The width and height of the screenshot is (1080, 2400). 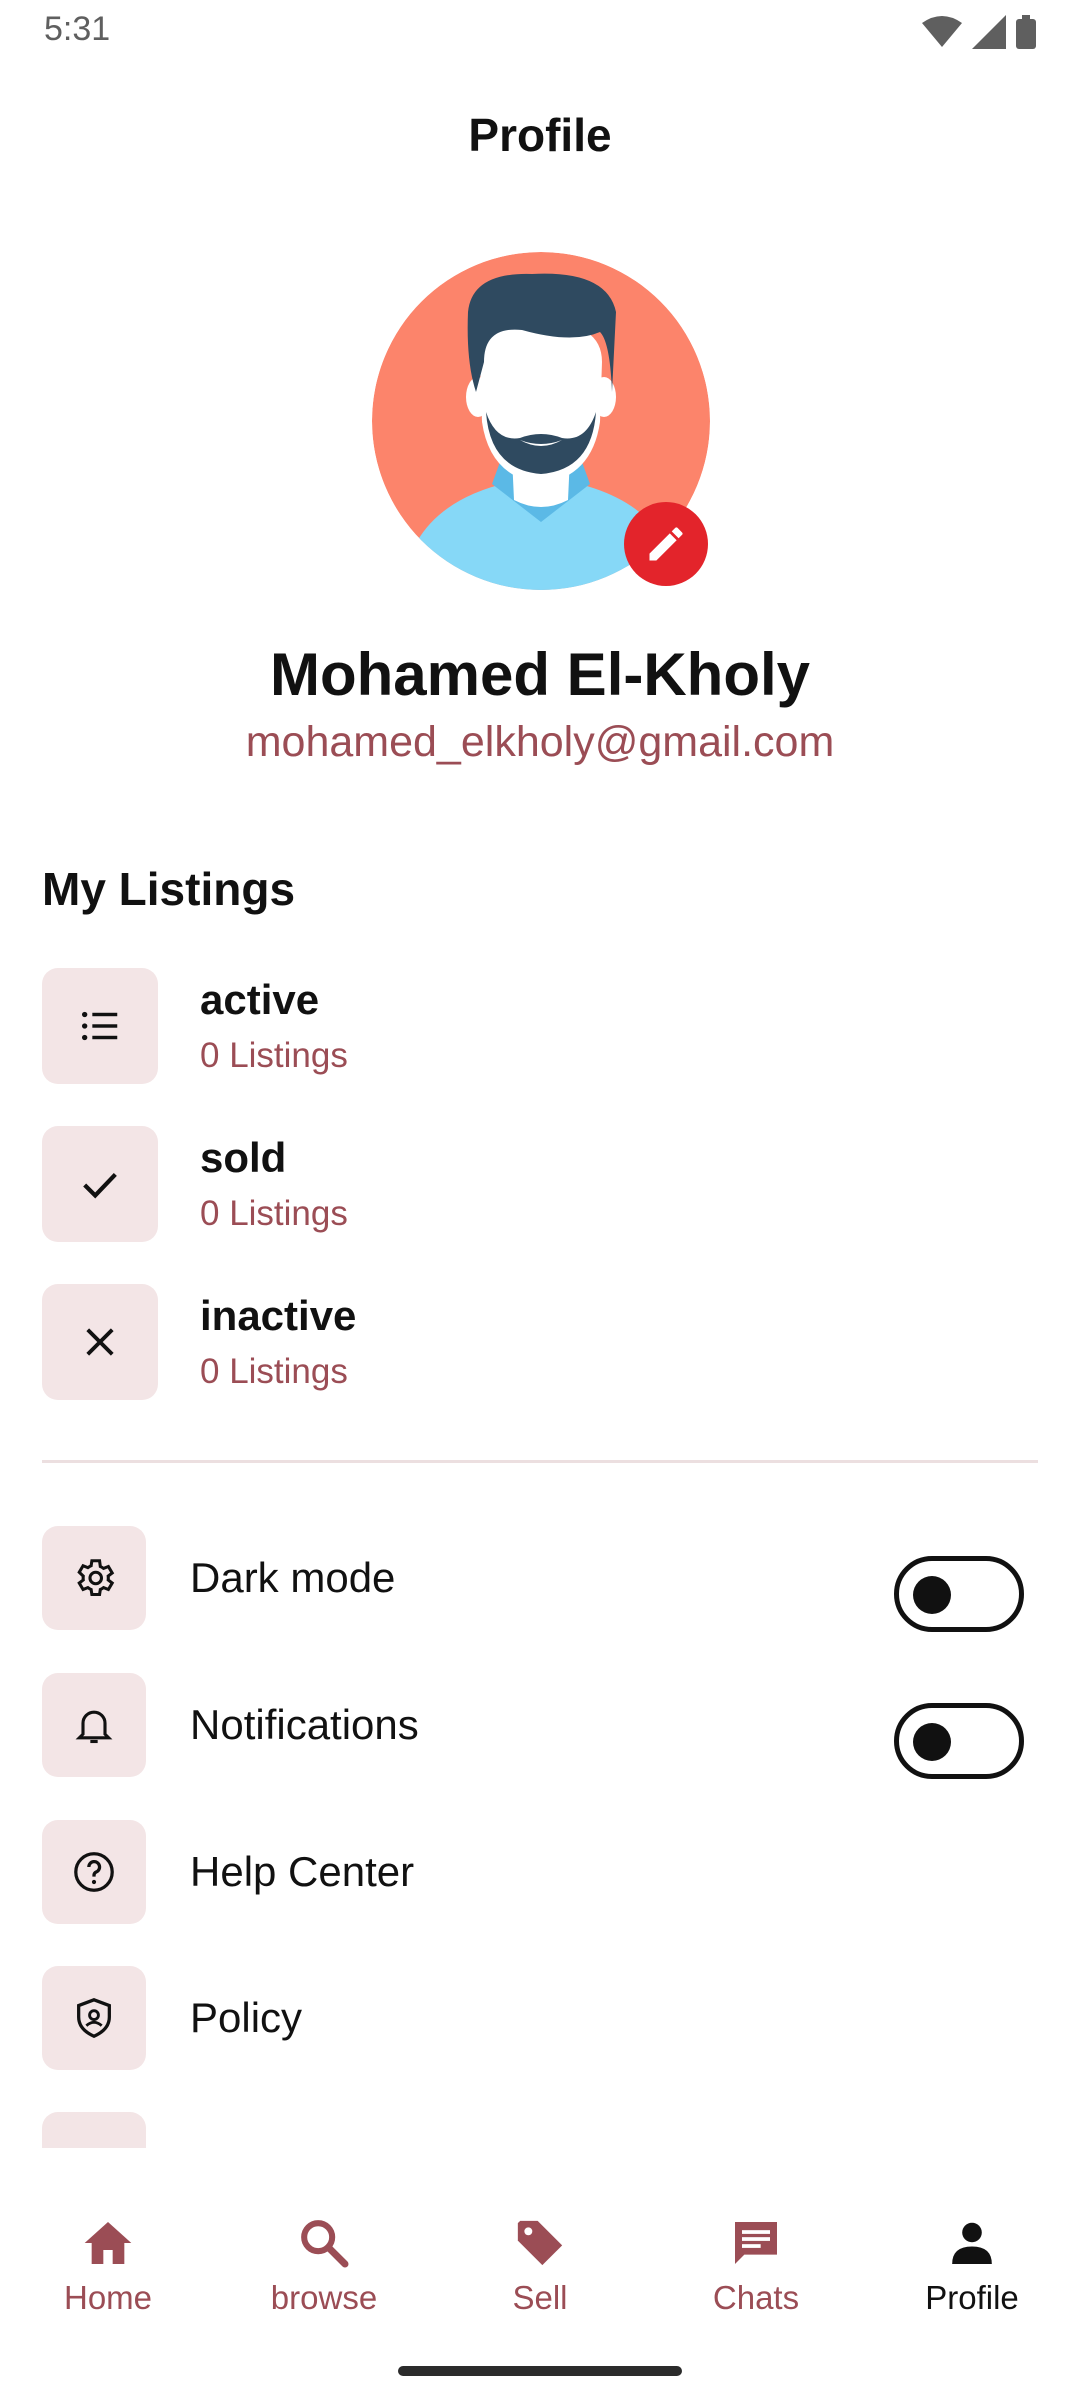 I want to click on close-icon, so click(x=100, y=1342).